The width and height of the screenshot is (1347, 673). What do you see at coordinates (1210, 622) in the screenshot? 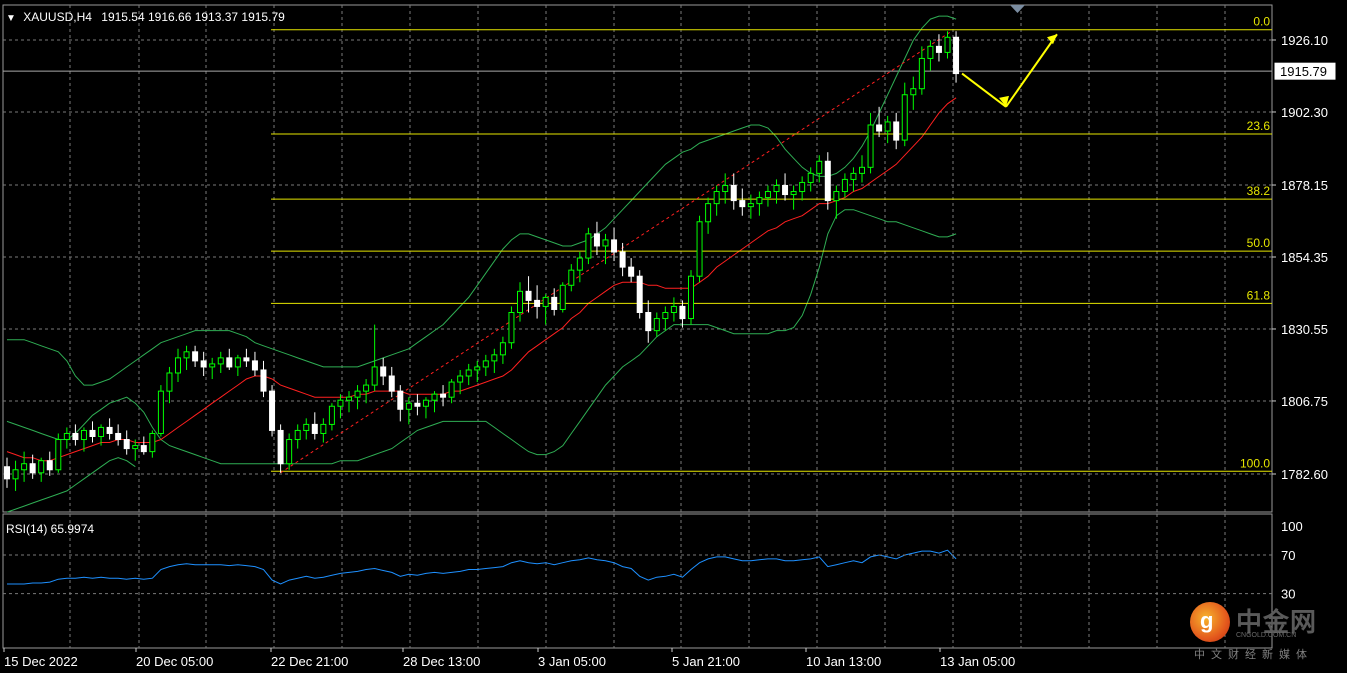
I see `brand-logo-icon: g` at bounding box center [1210, 622].